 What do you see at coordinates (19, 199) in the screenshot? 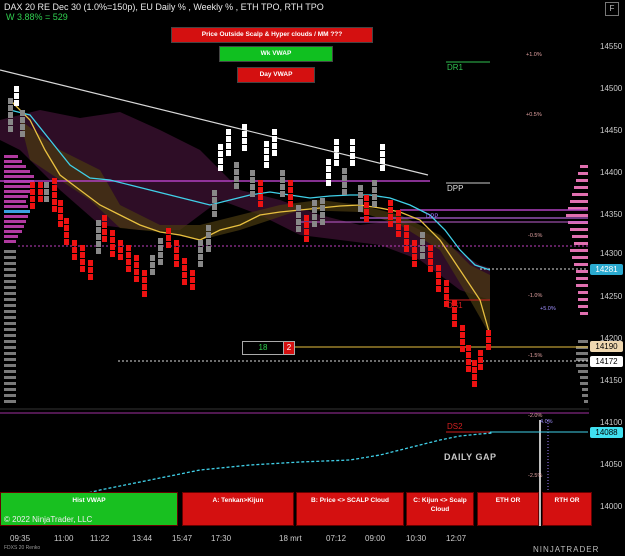
I see `tpo-profile-left` at bounding box center [19, 199].